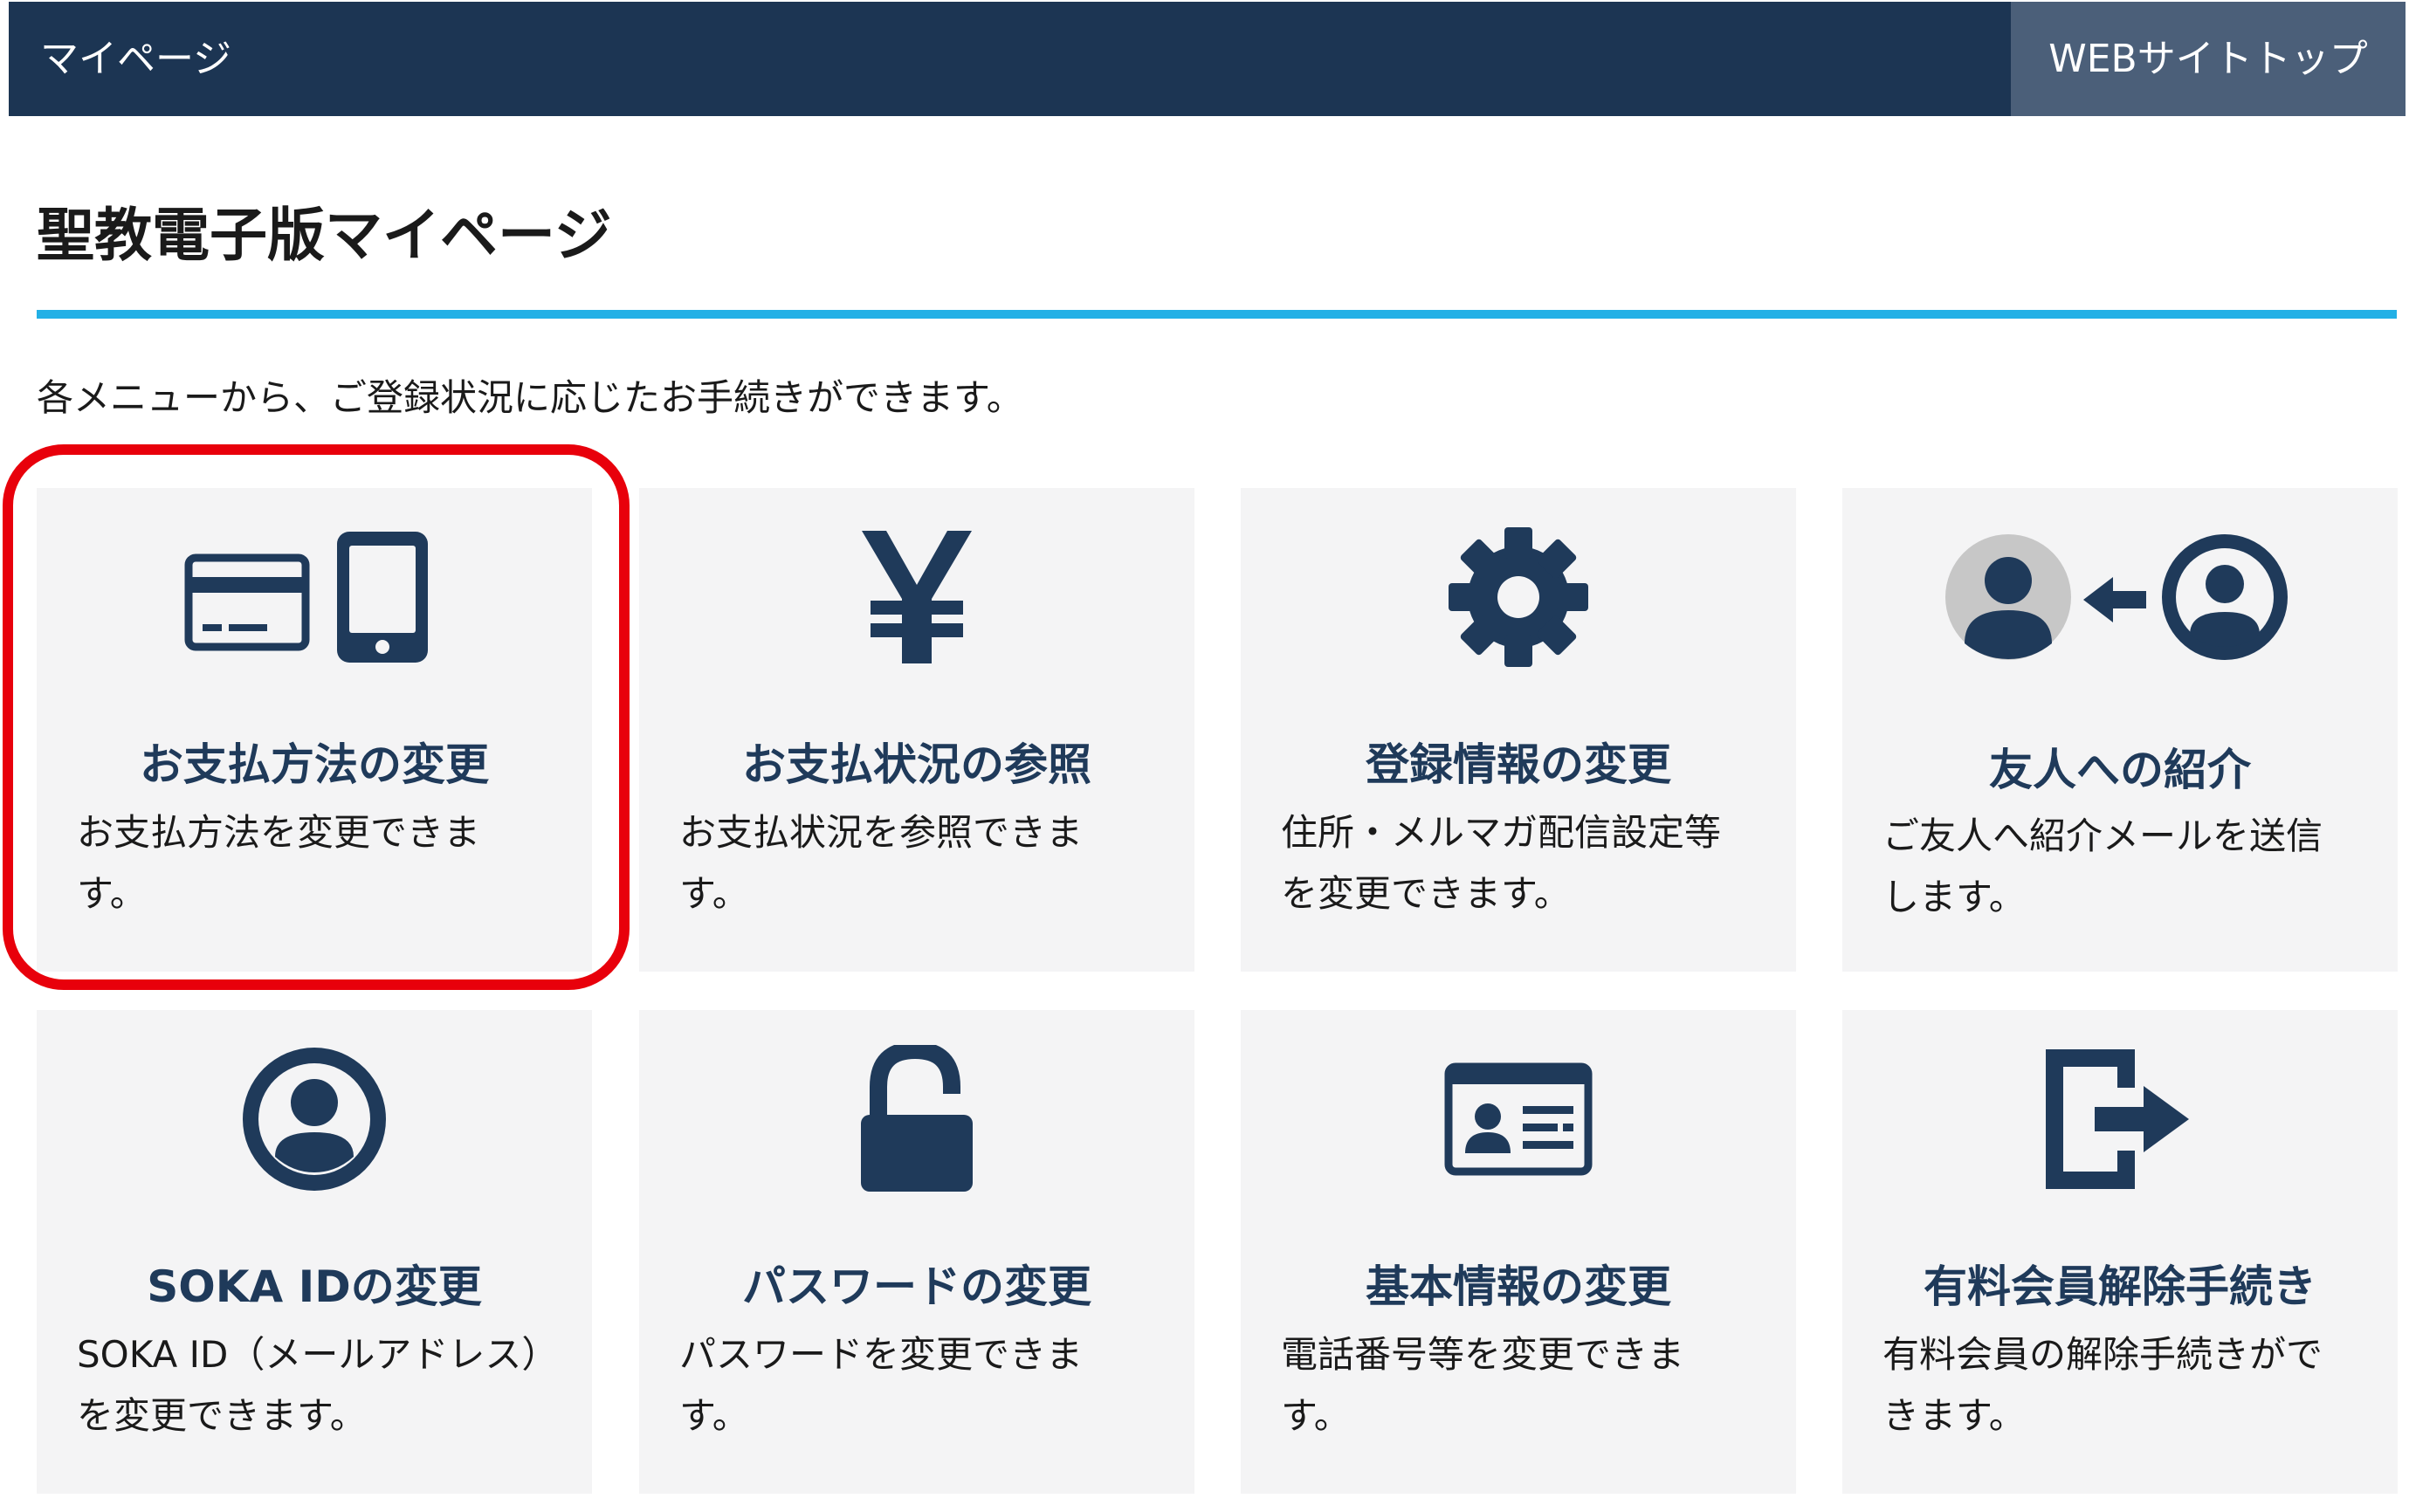 This screenshot has width=2409, height=1512. What do you see at coordinates (1518, 730) in the screenshot?
I see `menu-card-registration-info: 登録情報の変更 住所・メルマガ配信設定等を変更できます。` at bounding box center [1518, 730].